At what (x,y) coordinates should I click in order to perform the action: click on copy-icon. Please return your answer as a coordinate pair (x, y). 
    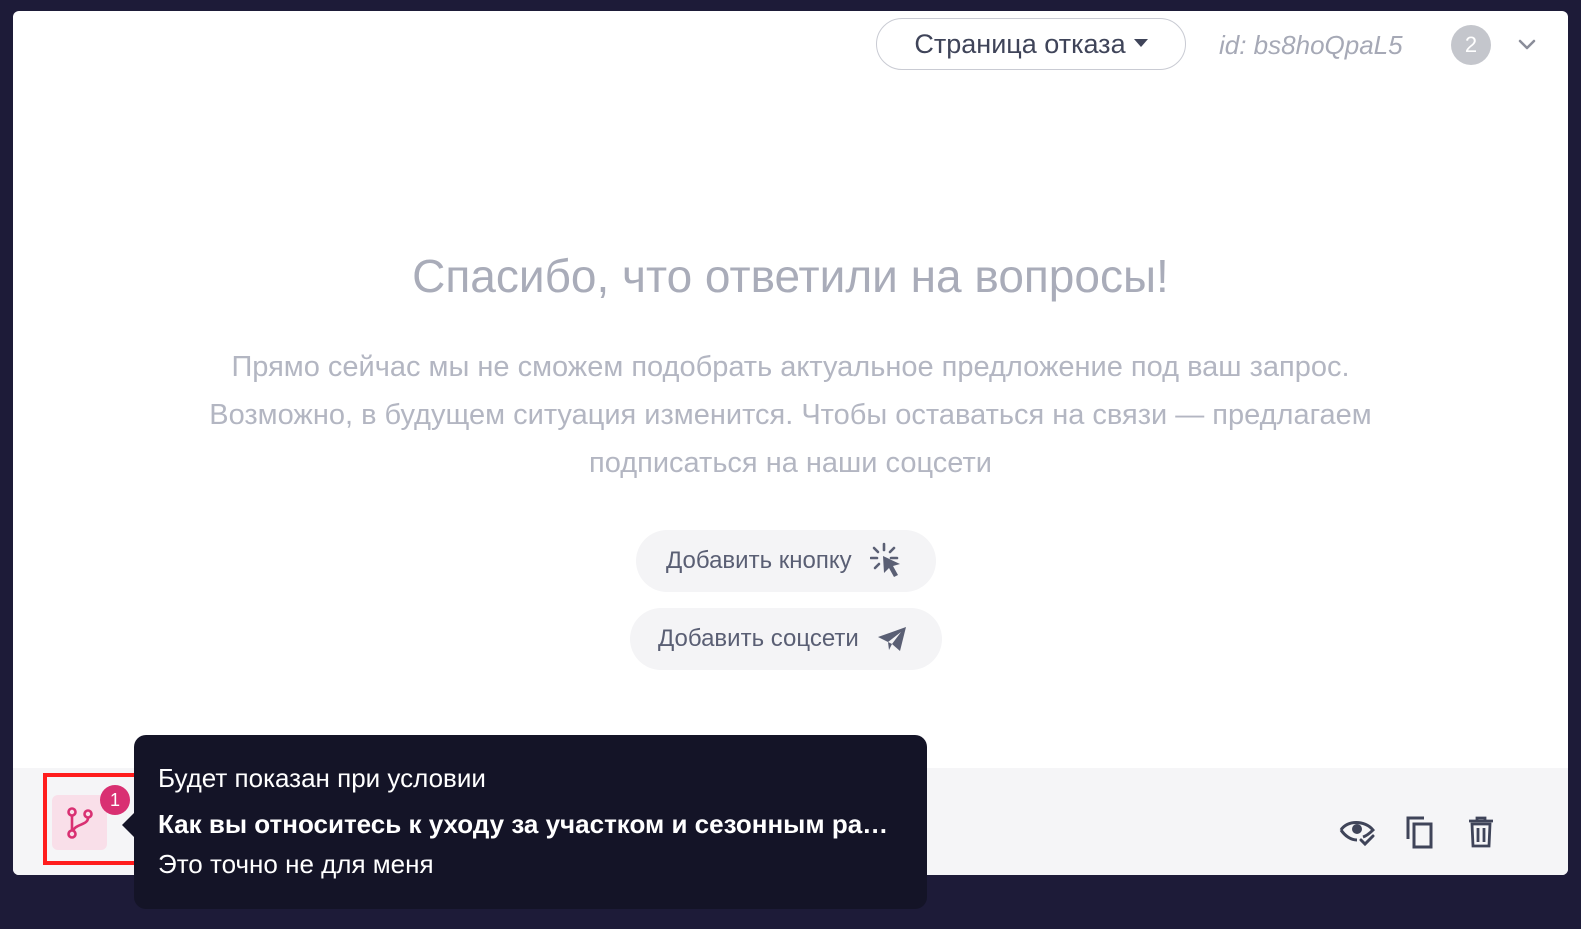
    Looking at the image, I should click on (1419, 832).